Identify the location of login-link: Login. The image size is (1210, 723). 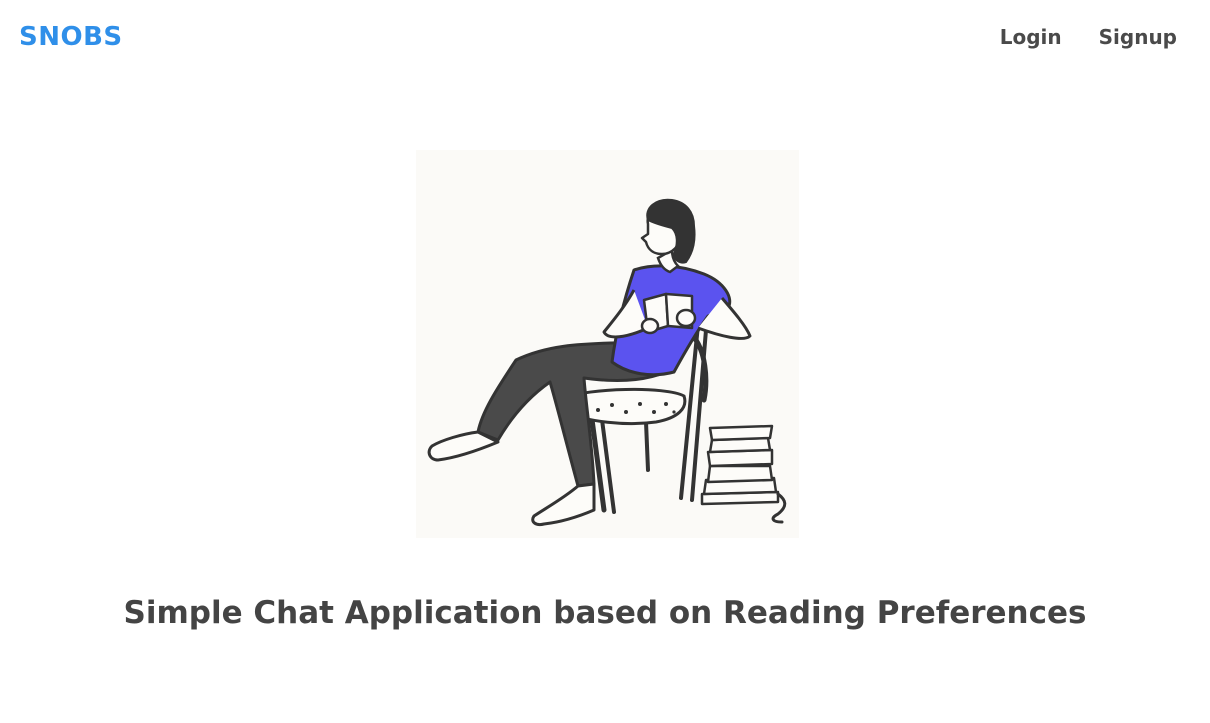
(1031, 37).